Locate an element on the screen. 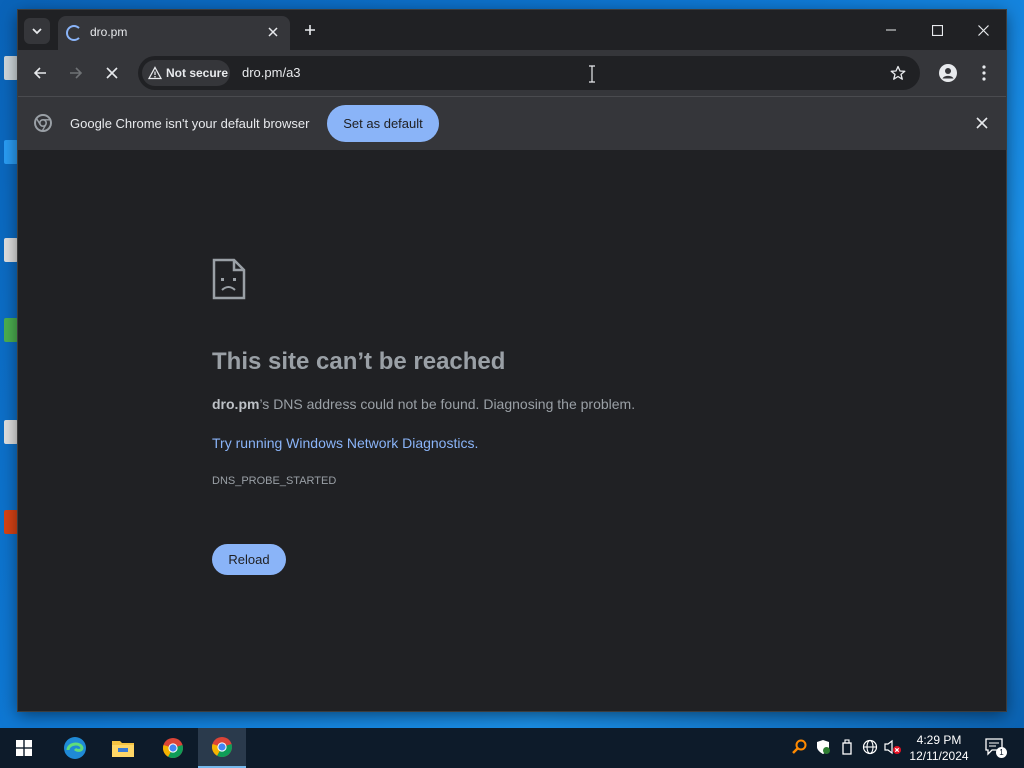  set-as-default-button: Set as default is located at coordinates (383, 123).